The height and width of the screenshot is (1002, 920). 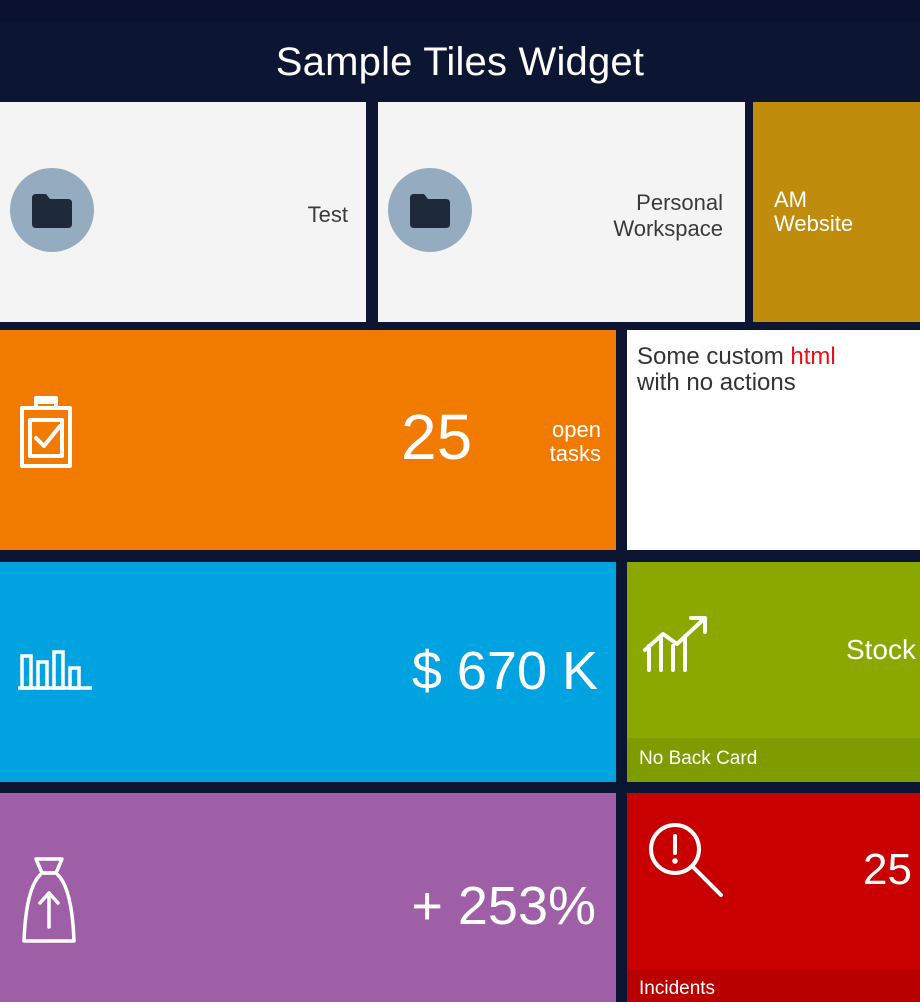 What do you see at coordinates (773, 897) in the screenshot?
I see `tile-incidents: 25 Incidents` at bounding box center [773, 897].